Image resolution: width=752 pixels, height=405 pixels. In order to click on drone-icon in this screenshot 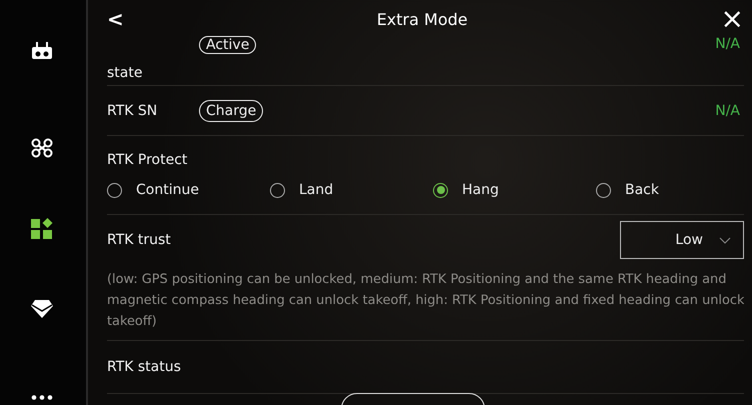, I will do `click(42, 148)`.